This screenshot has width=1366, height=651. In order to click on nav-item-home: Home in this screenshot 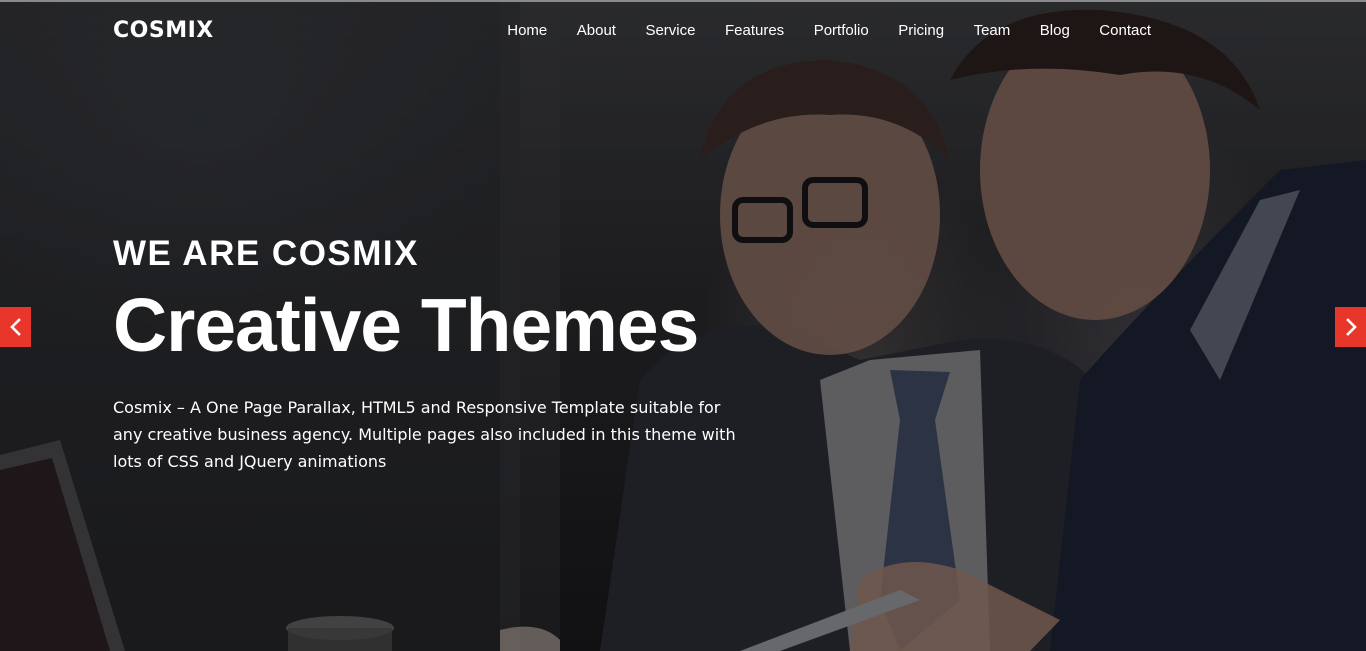, I will do `click(527, 31)`.